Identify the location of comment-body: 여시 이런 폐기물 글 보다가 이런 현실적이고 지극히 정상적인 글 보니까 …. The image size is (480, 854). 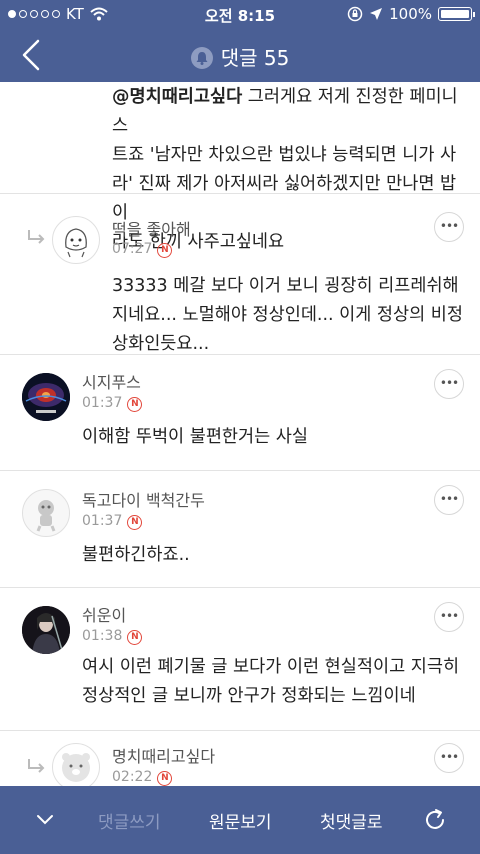
(277, 682).